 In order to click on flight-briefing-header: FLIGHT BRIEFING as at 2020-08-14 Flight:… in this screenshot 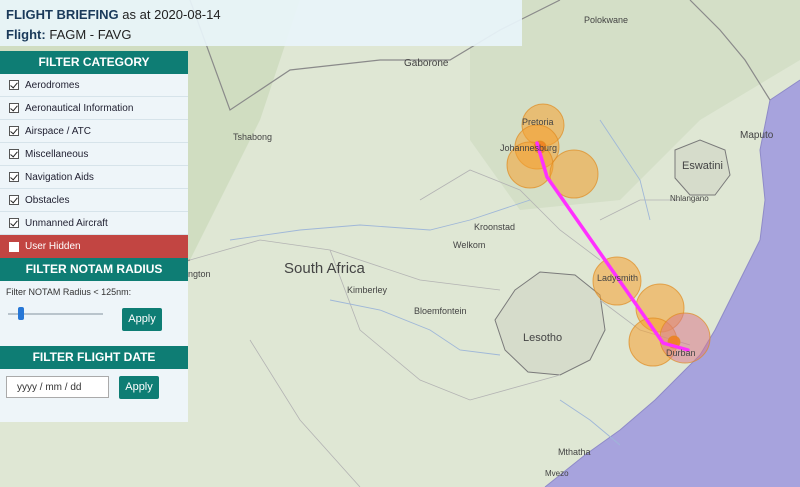, I will do `click(261, 23)`.